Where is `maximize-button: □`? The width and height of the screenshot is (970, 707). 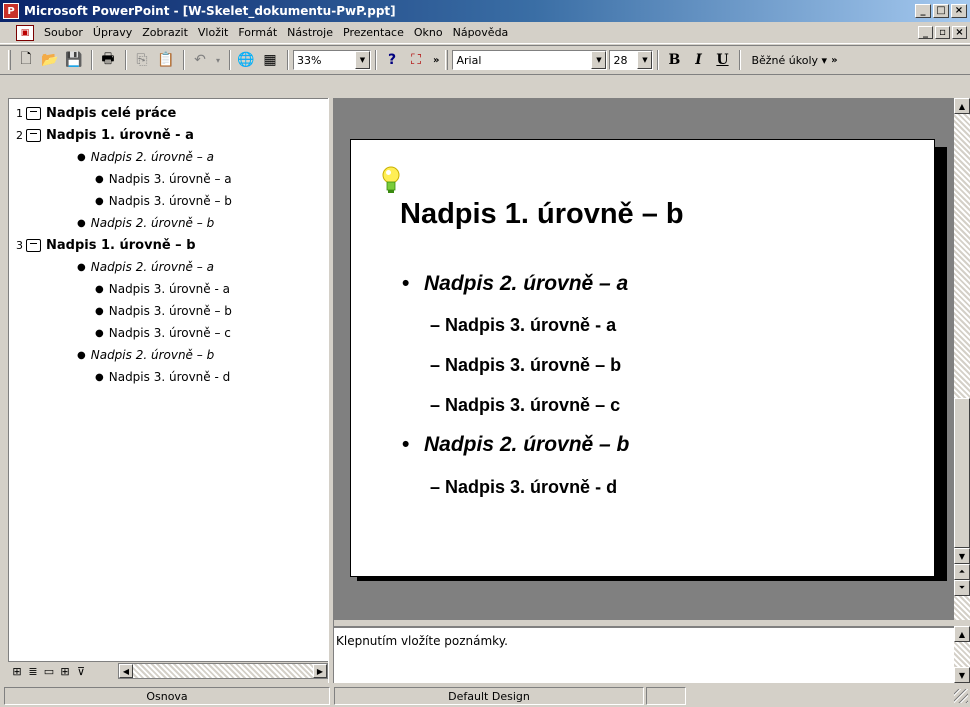
maximize-button: □ is located at coordinates (941, 11).